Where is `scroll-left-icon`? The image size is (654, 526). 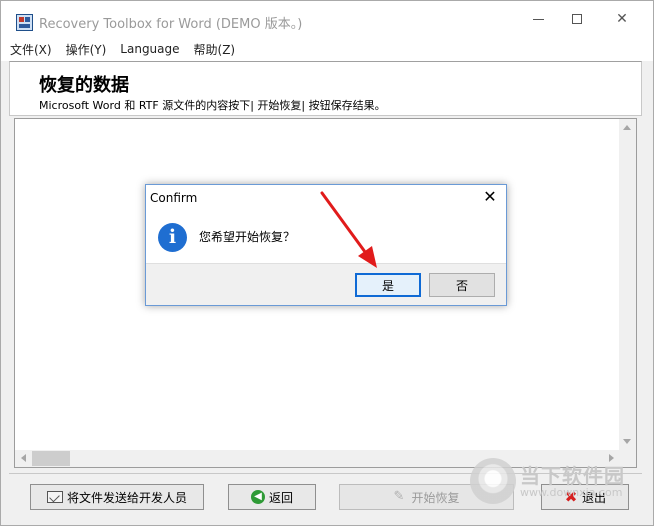 scroll-left-icon is located at coordinates (23, 458).